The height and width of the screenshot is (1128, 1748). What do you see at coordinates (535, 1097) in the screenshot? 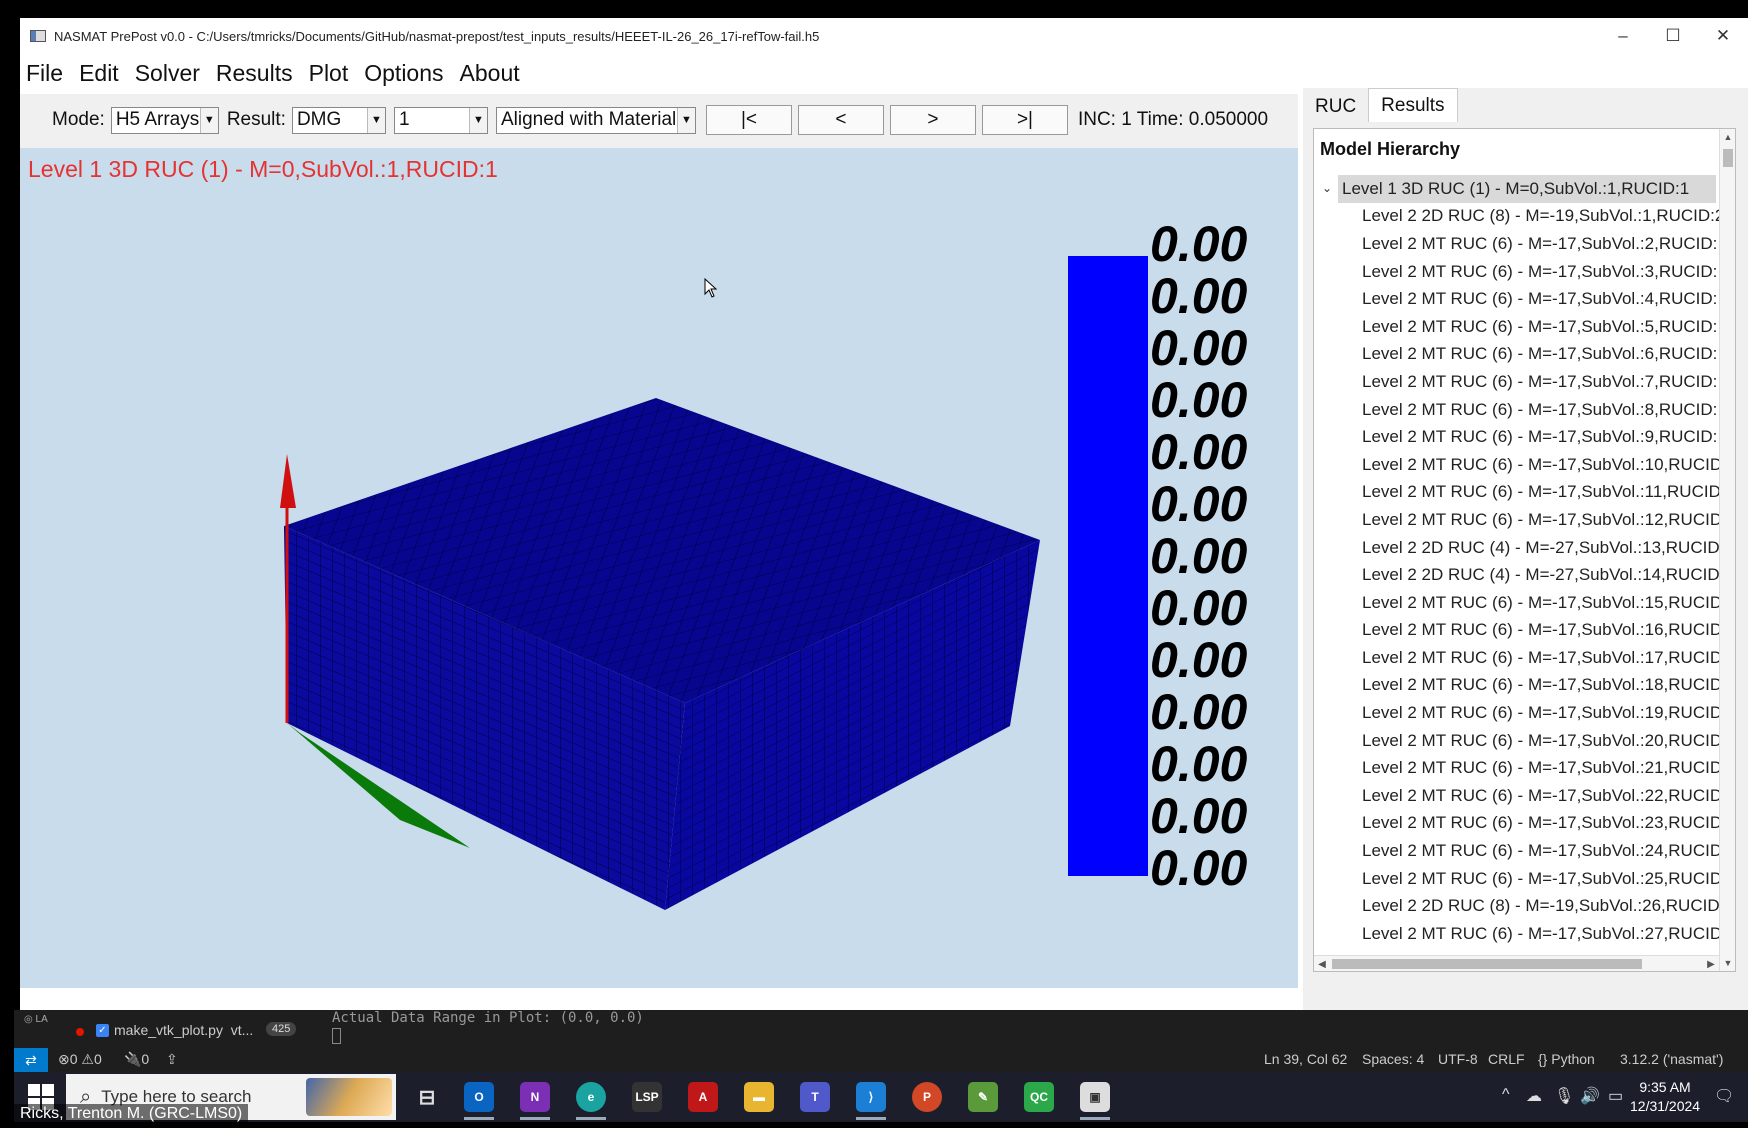
I see `onenote-icon: N` at bounding box center [535, 1097].